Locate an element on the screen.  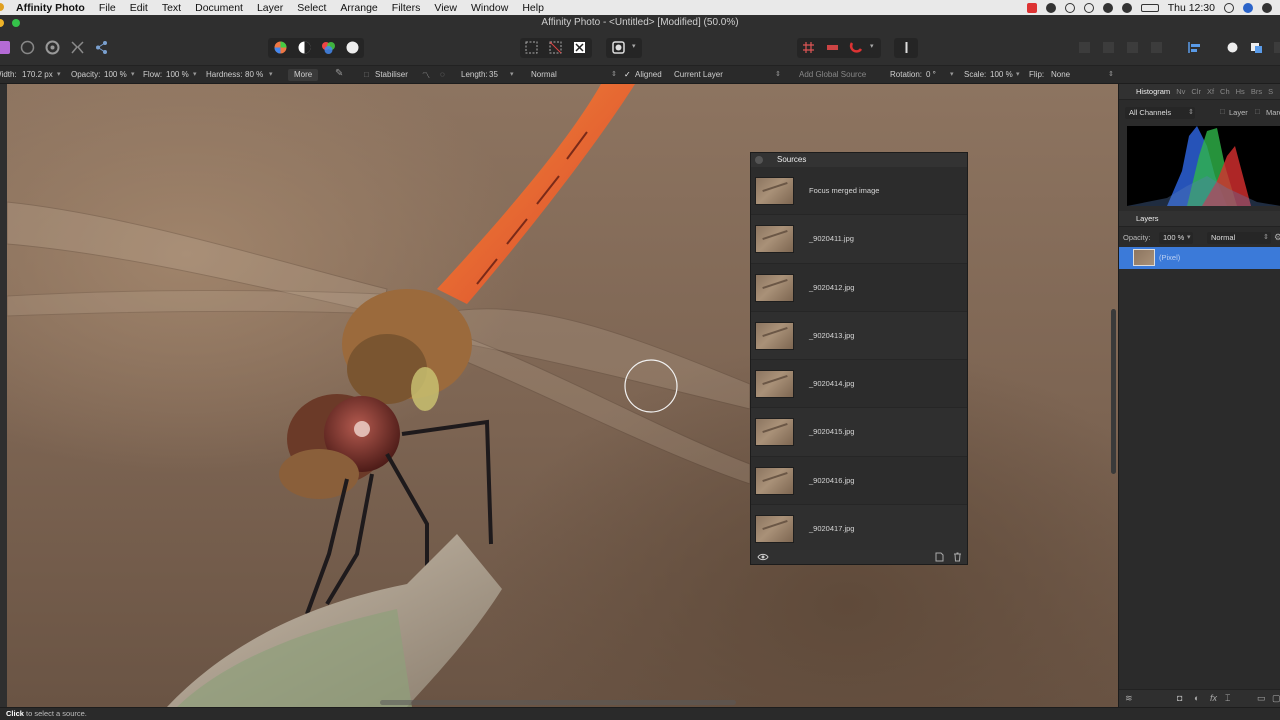
menu-help: Help is located at coordinates (533, 8).